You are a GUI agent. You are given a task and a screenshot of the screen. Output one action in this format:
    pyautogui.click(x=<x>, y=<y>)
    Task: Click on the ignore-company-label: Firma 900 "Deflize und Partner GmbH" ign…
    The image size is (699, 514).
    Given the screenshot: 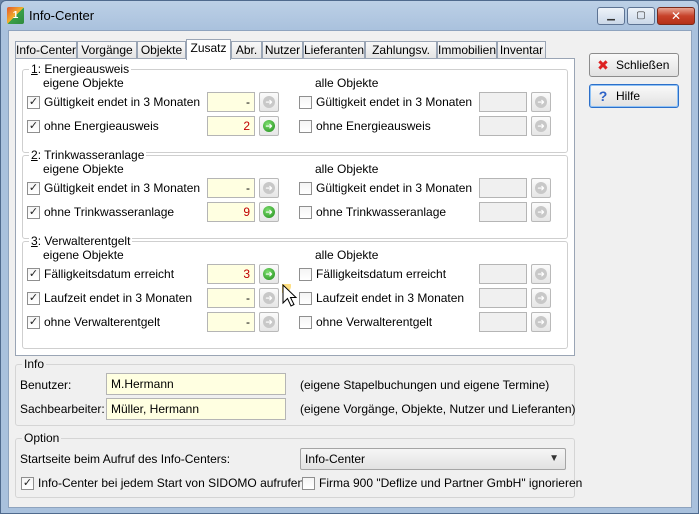 What is the action you would take?
    pyautogui.click(x=451, y=483)
    